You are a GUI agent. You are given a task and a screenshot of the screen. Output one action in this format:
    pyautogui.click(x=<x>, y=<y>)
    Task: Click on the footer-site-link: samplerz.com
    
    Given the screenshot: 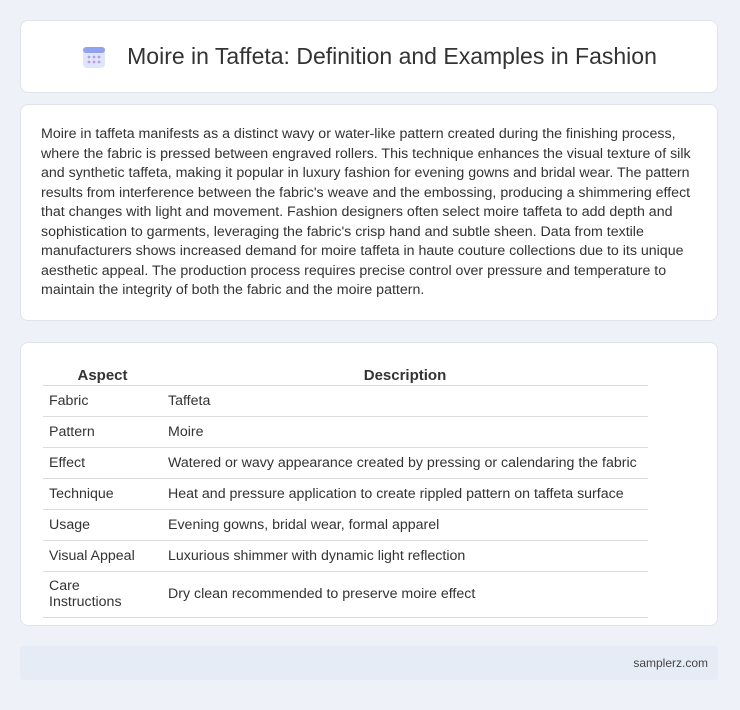 What is the action you would take?
    pyautogui.click(x=670, y=663)
    